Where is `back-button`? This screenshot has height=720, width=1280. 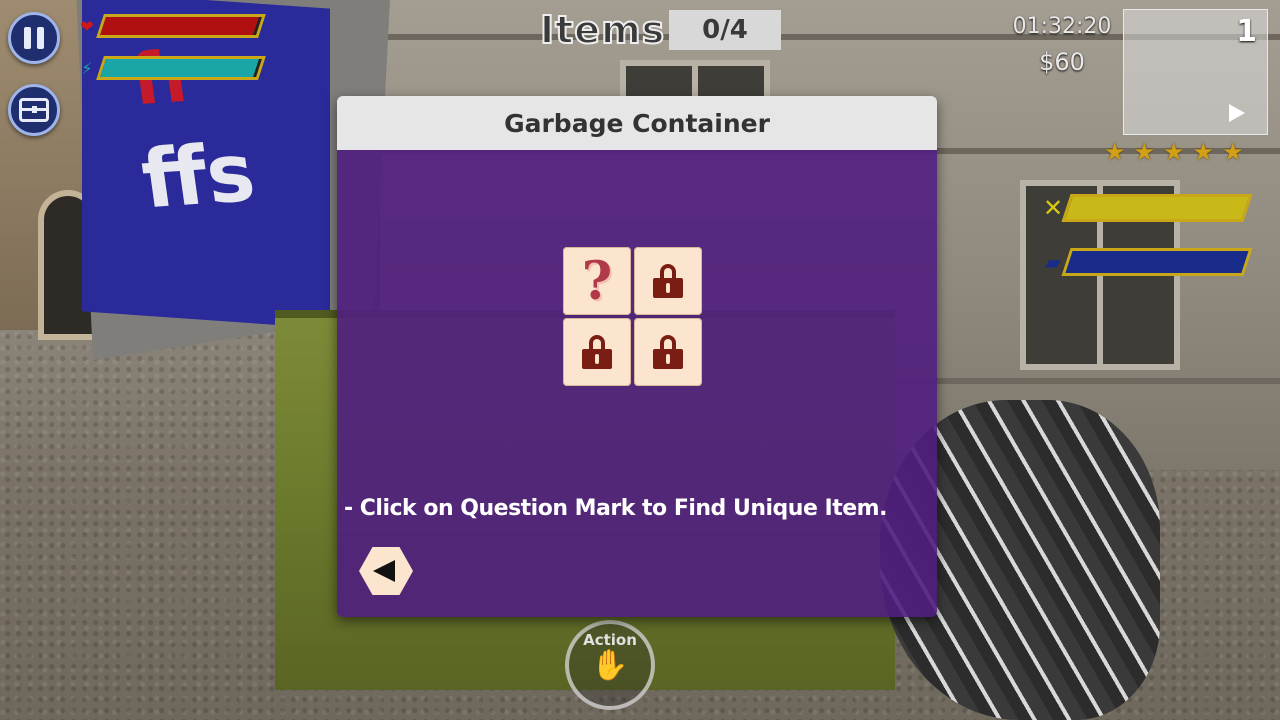 back-button is located at coordinates (386, 571).